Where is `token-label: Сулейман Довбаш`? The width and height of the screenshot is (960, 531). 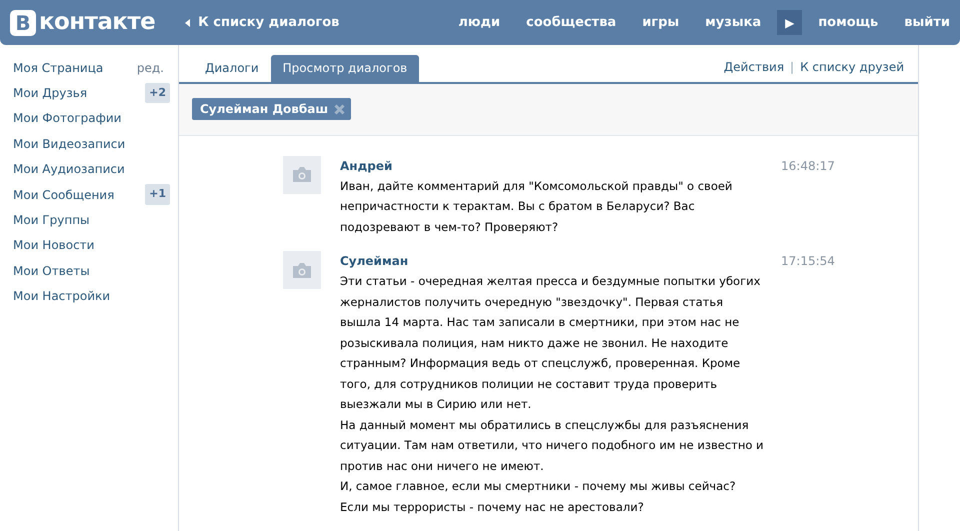
token-label: Сулейман Довбаш is located at coordinates (264, 109).